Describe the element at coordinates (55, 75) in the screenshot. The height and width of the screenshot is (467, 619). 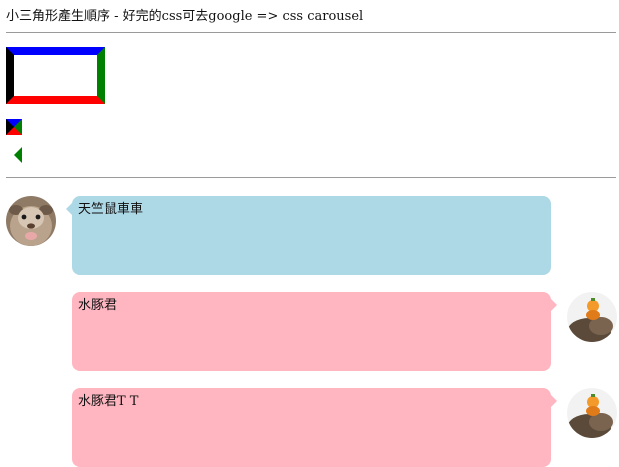
I see `four-color-border-box` at that location.